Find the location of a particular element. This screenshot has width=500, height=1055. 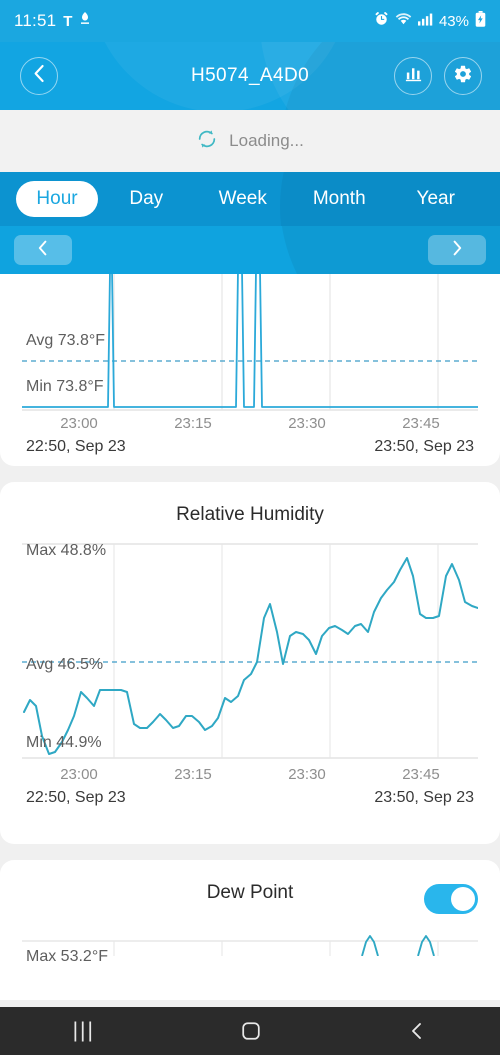

previous-period-button is located at coordinates (43, 250).